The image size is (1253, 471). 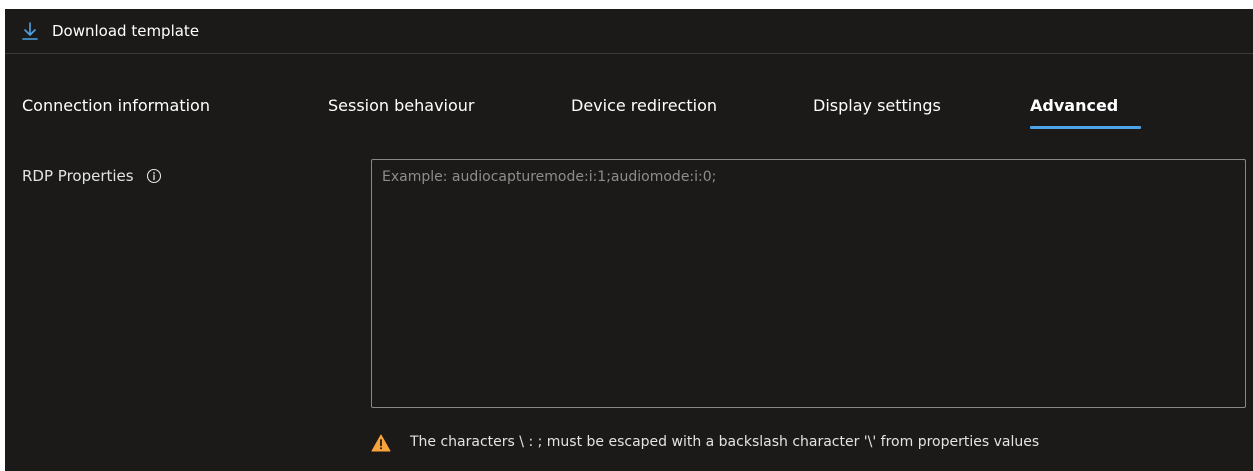 I want to click on tab-advanced: Advanced, so click(x=1074, y=106).